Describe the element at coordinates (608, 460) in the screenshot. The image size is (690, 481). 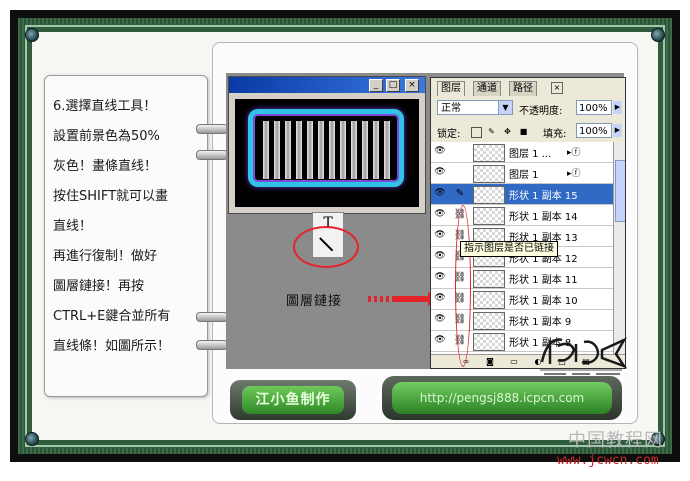
I see `watermark-url: www.jcwcn.com` at that location.